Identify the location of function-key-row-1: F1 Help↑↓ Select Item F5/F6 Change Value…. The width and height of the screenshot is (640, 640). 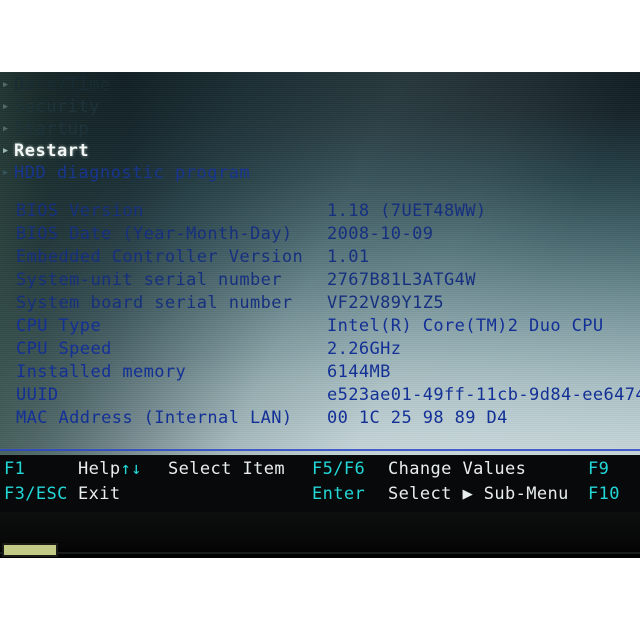
(320, 469).